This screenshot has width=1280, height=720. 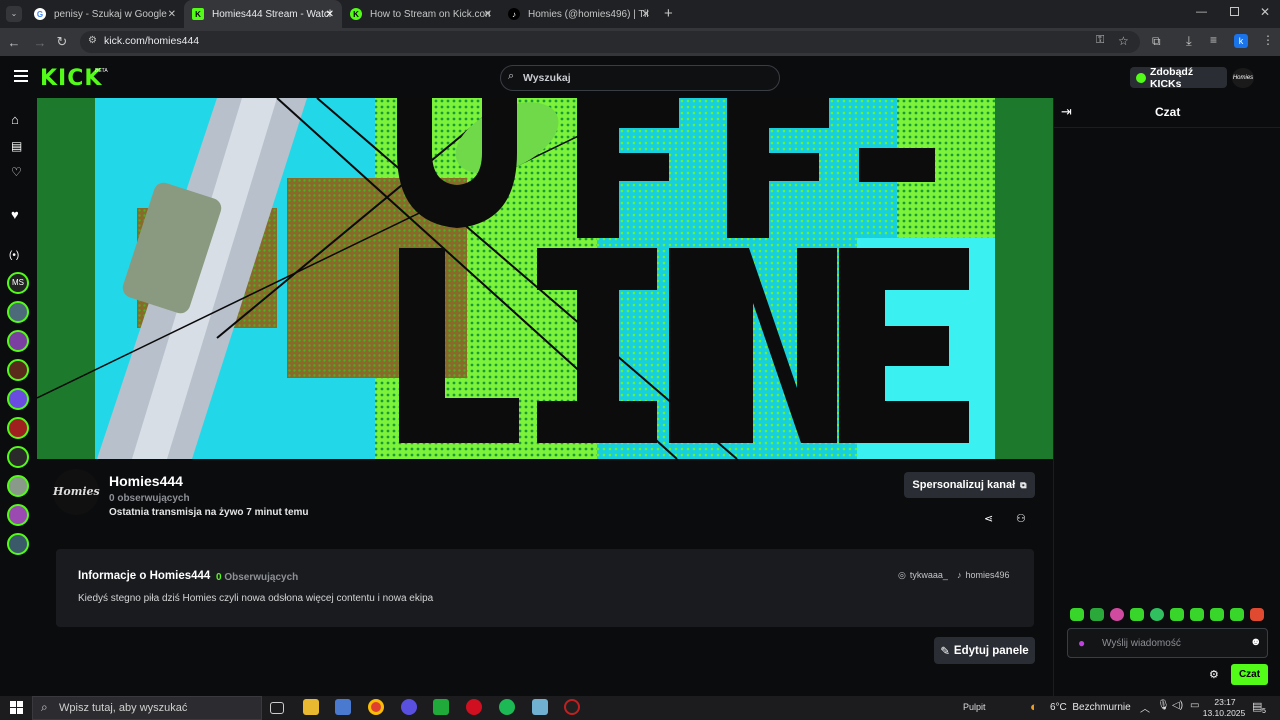 I want to click on browser-tab: G penisy - Szukaj w Google ✕, so click(x=105, y=14).